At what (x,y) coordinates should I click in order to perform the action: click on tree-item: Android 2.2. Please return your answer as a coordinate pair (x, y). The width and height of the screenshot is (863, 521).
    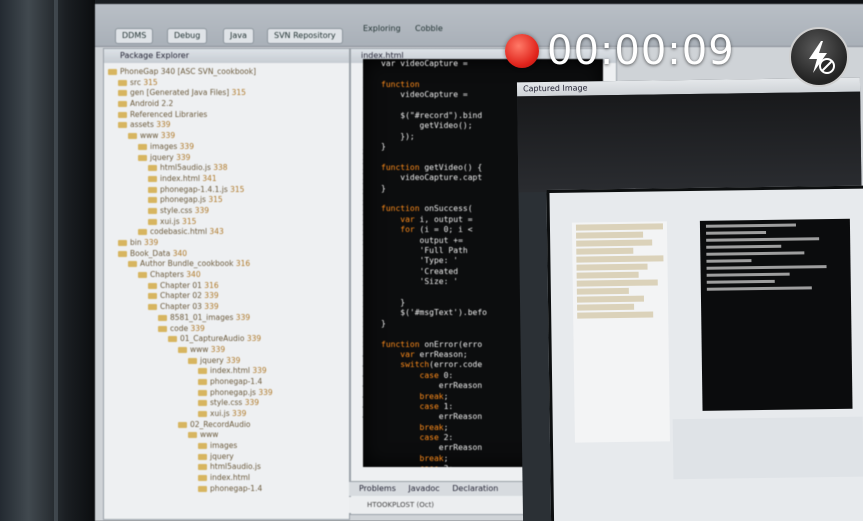
    Looking at the image, I should click on (226, 104).